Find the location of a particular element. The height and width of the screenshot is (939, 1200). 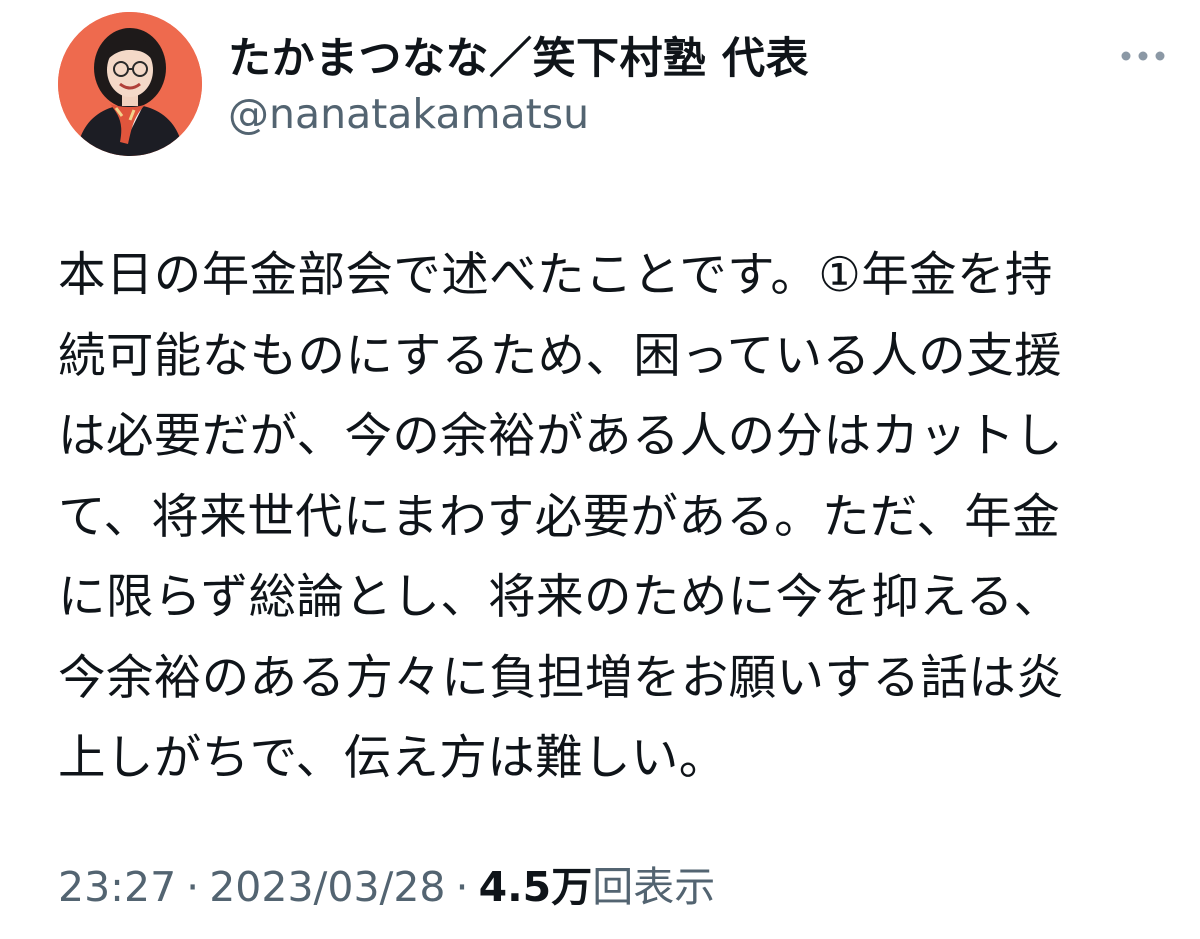

tweet-date: 2023/03/28 is located at coordinates (327, 887).